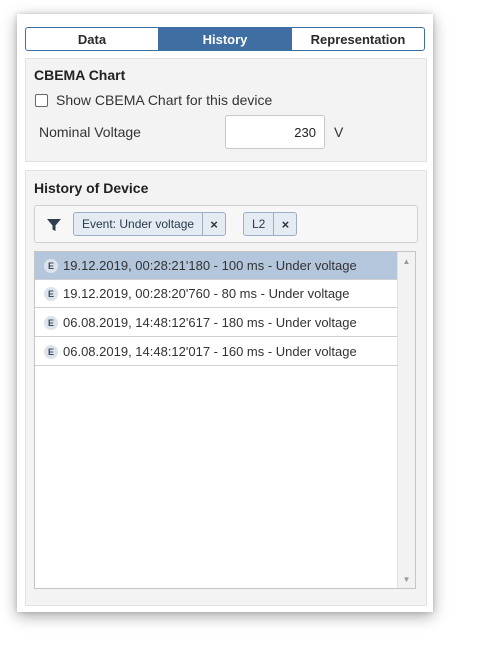 This screenshot has width=481, height=660. Describe the element at coordinates (54, 225) in the screenshot. I see `funnel-icon` at that location.